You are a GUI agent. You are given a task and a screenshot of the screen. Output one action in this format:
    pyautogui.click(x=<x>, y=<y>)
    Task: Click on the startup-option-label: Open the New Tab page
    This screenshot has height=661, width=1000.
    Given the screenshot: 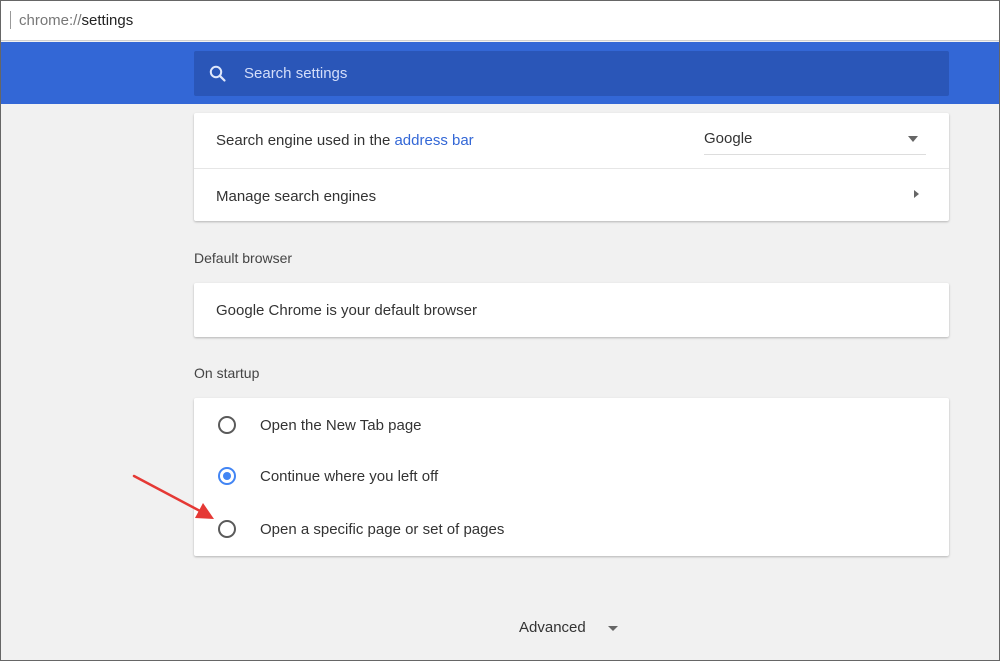 What is the action you would take?
    pyautogui.click(x=341, y=425)
    